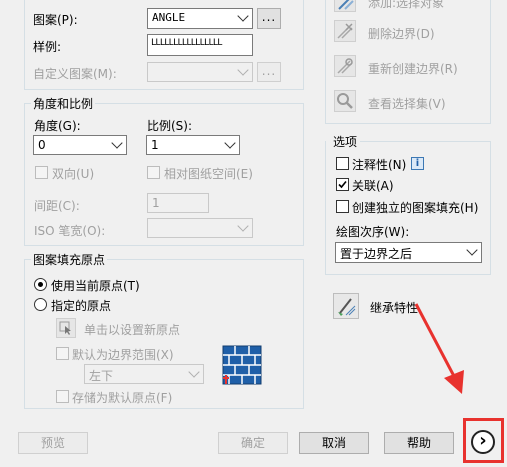 This screenshot has width=507, height=467. I want to click on checkmark-icon, so click(342, 184).